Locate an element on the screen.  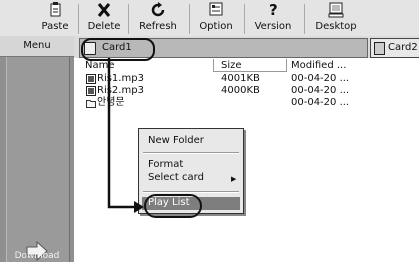
folder-icon is located at coordinates (91, 104).